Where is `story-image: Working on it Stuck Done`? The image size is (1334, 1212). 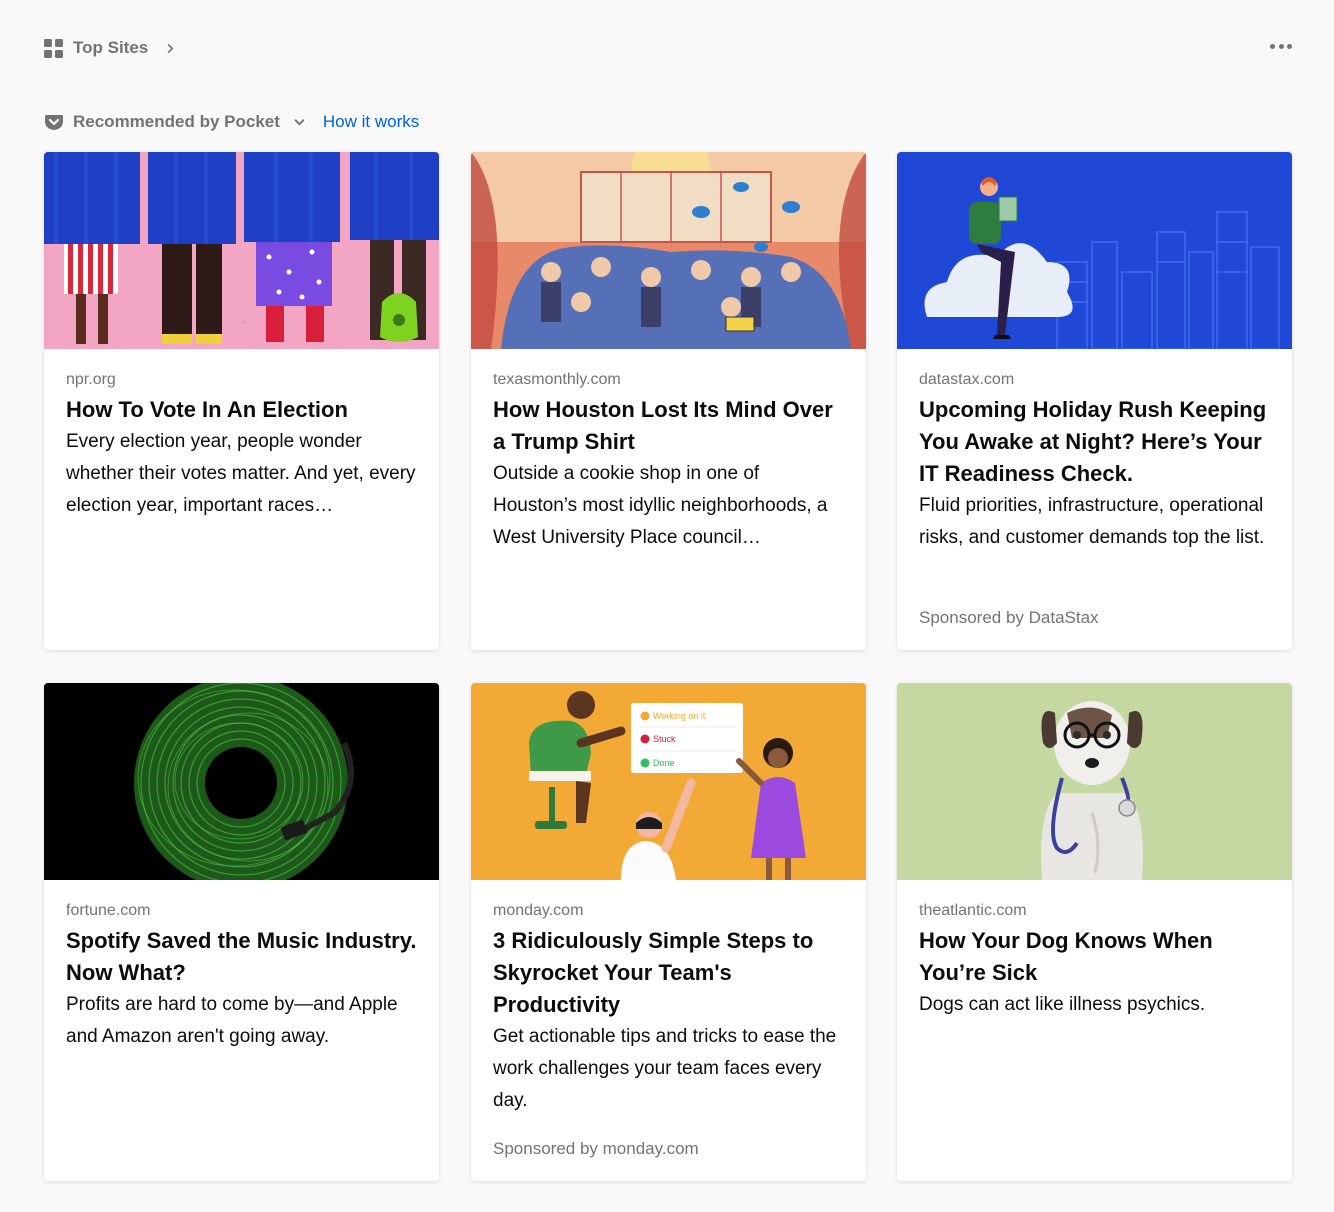 story-image: Working on it Stuck Done is located at coordinates (668, 781).